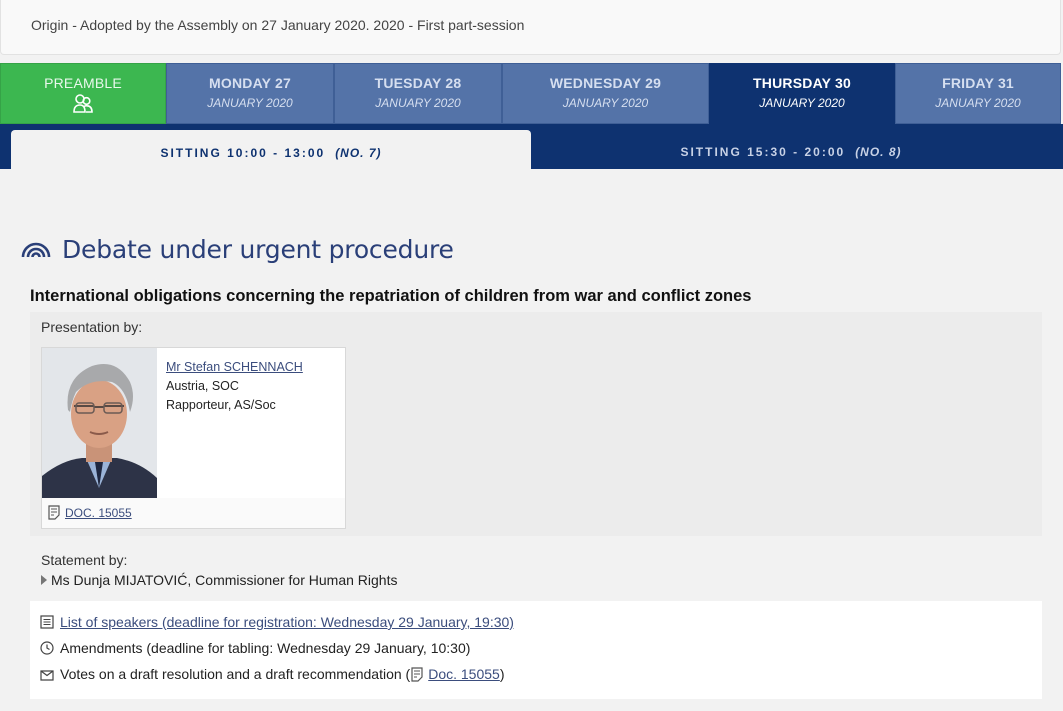  What do you see at coordinates (802, 83) in the screenshot?
I see `tab-thursday-day: THURSDAY 30` at bounding box center [802, 83].